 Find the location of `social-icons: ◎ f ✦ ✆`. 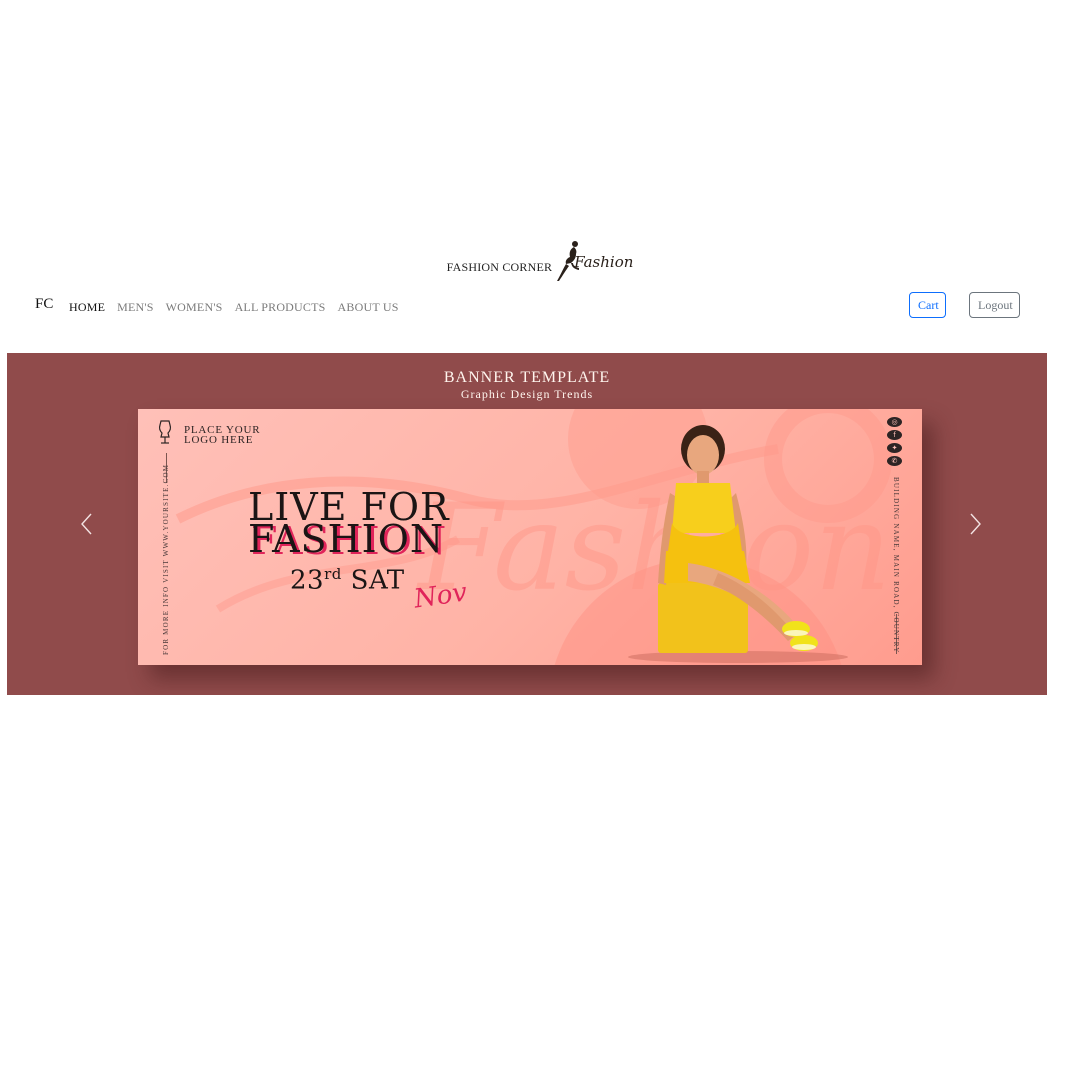

social-icons: ◎ f ✦ ✆ is located at coordinates (894, 441).